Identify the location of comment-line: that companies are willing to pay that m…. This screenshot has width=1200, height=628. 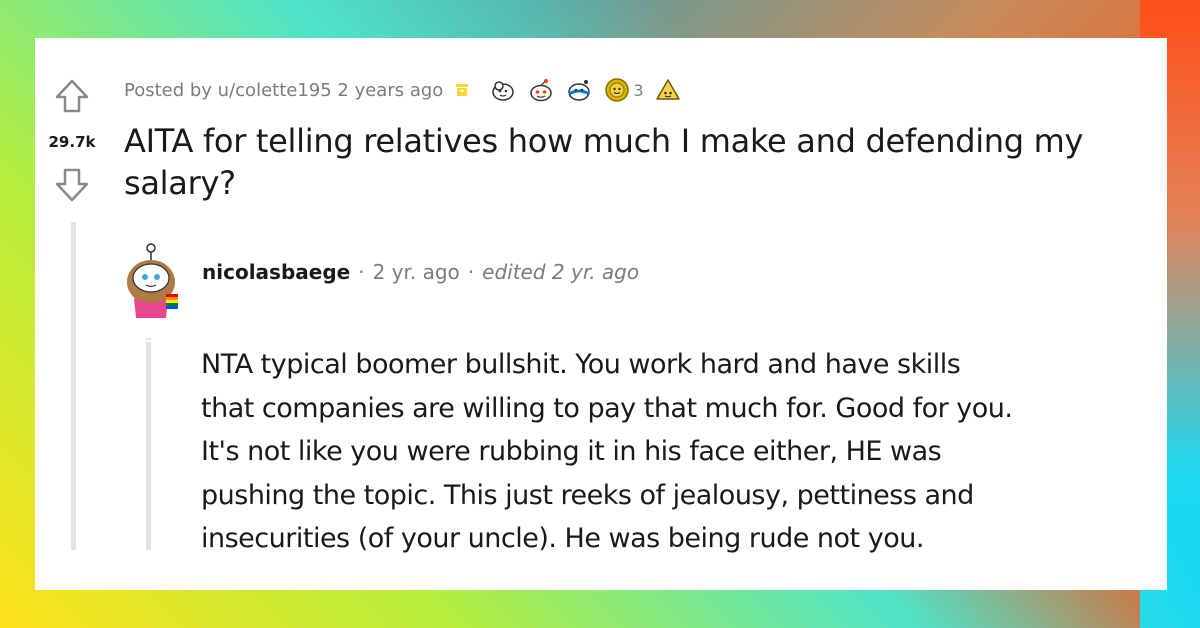
(607, 408).